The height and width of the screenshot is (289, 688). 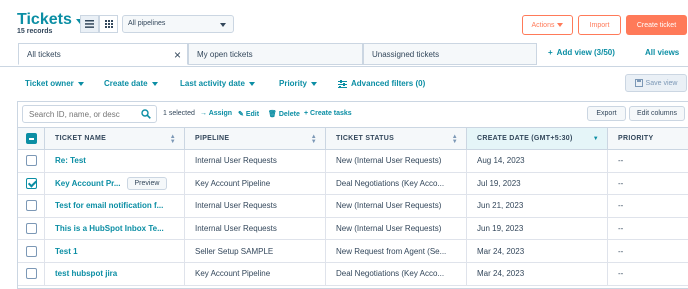 I want to click on create-ticket-button: Create ticket, so click(x=656, y=25).